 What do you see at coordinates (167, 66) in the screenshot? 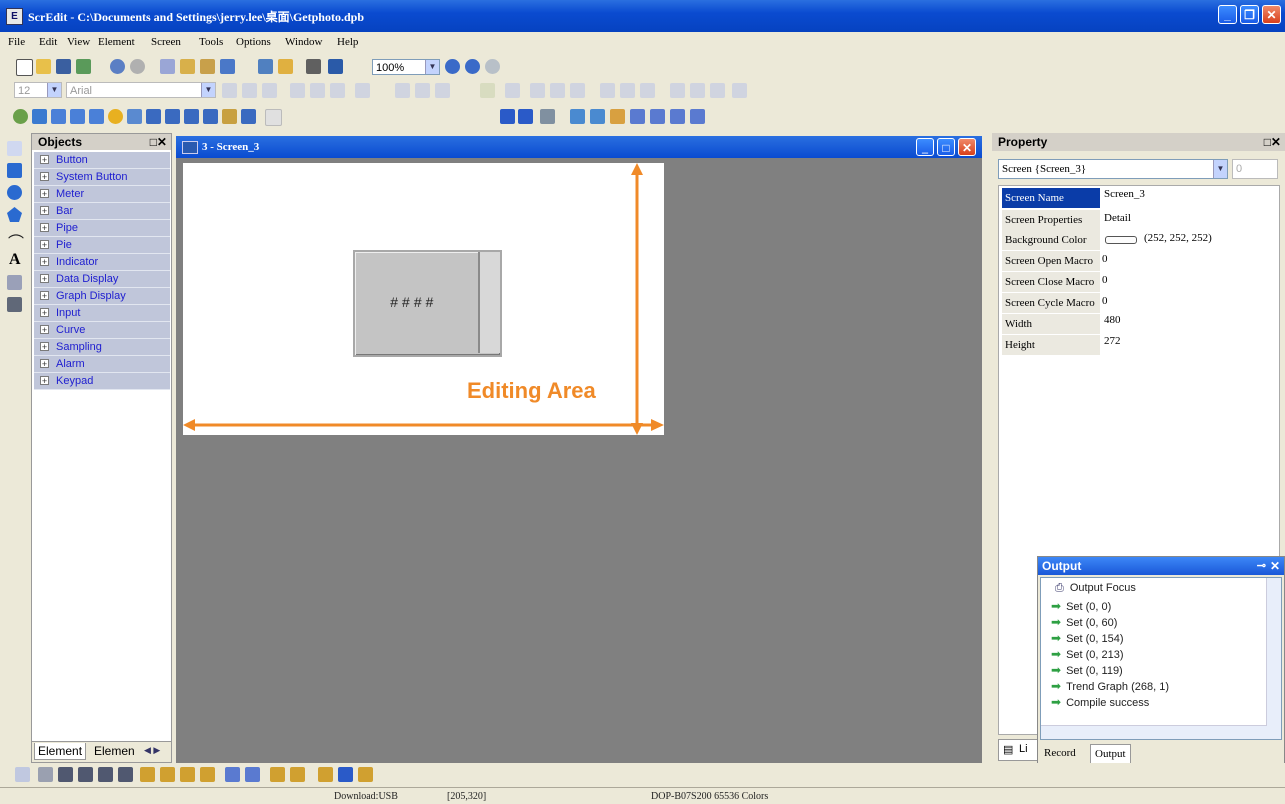
I see `cut-icon` at bounding box center [167, 66].